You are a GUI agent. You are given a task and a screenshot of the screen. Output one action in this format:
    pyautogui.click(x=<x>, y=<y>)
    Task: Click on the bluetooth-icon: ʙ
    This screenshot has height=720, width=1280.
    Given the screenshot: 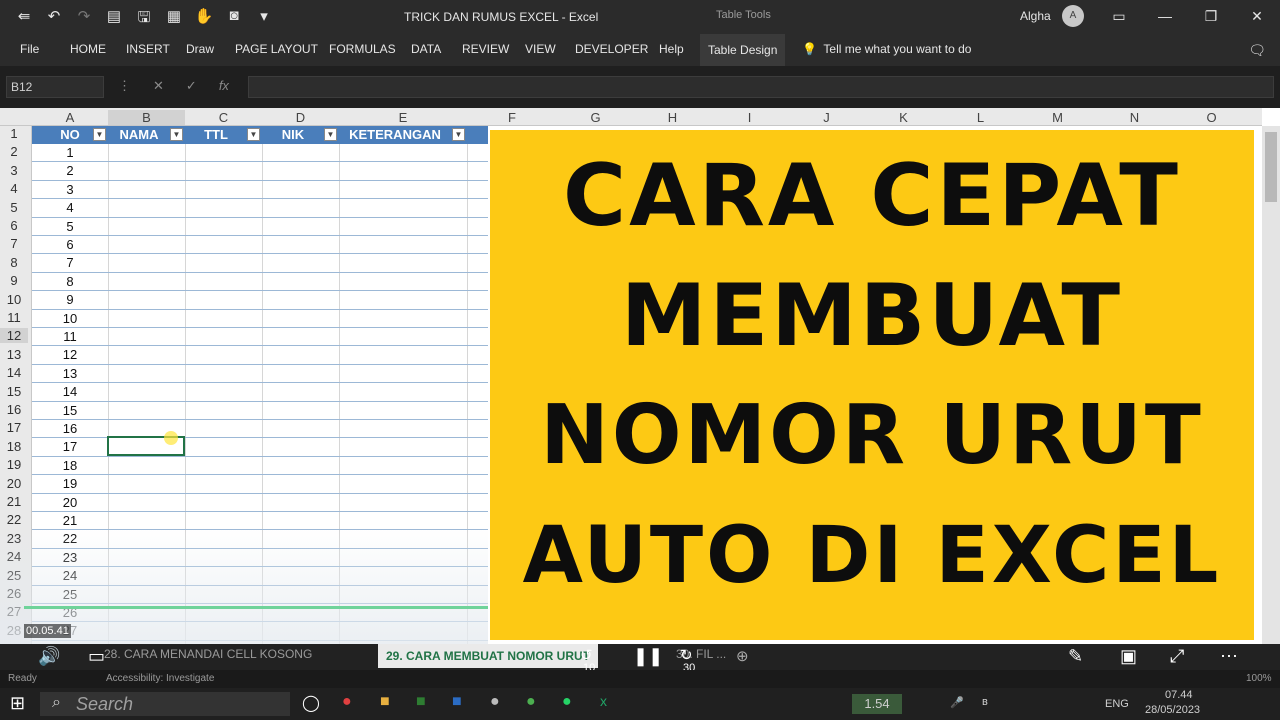 What is the action you would take?
    pyautogui.click(x=985, y=702)
    